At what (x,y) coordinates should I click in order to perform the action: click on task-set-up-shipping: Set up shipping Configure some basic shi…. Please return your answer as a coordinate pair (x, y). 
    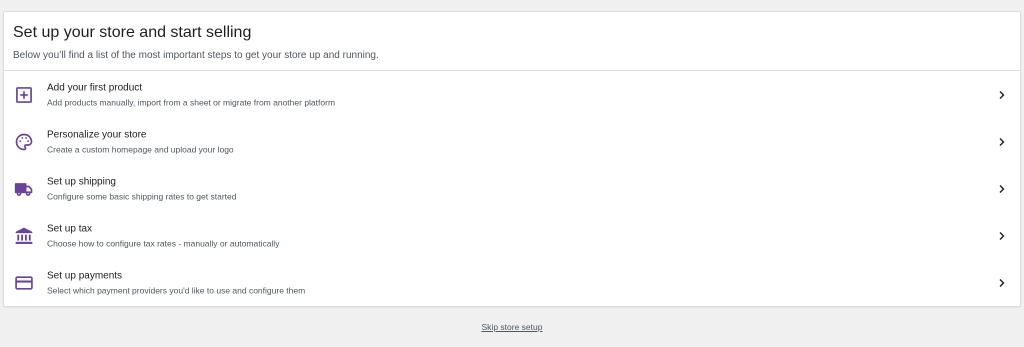
    Looking at the image, I should click on (512, 188).